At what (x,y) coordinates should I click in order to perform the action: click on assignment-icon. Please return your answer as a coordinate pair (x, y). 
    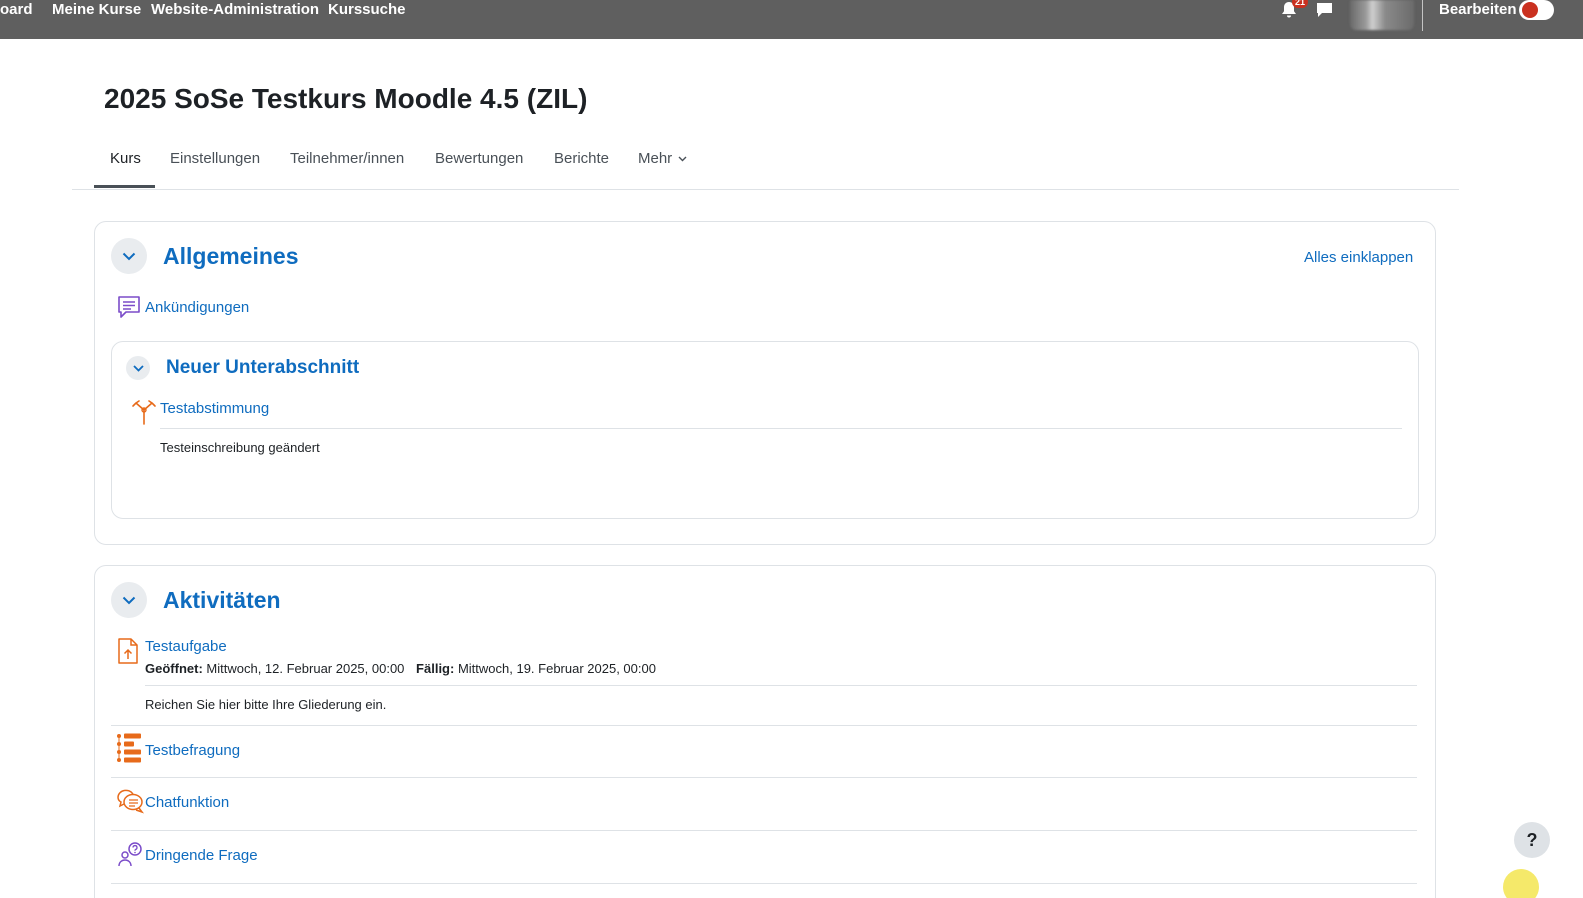
    Looking at the image, I should click on (128, 653).